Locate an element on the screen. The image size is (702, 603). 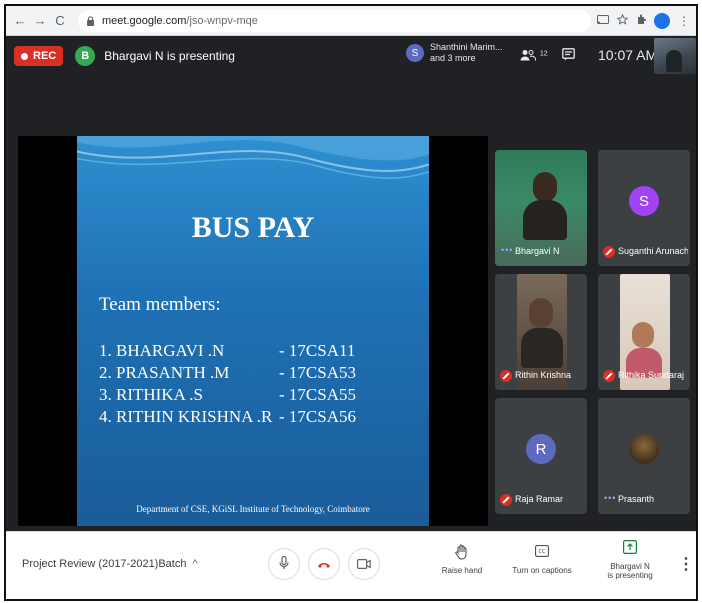
people-button: 12 is located at coordinates (534, 56).